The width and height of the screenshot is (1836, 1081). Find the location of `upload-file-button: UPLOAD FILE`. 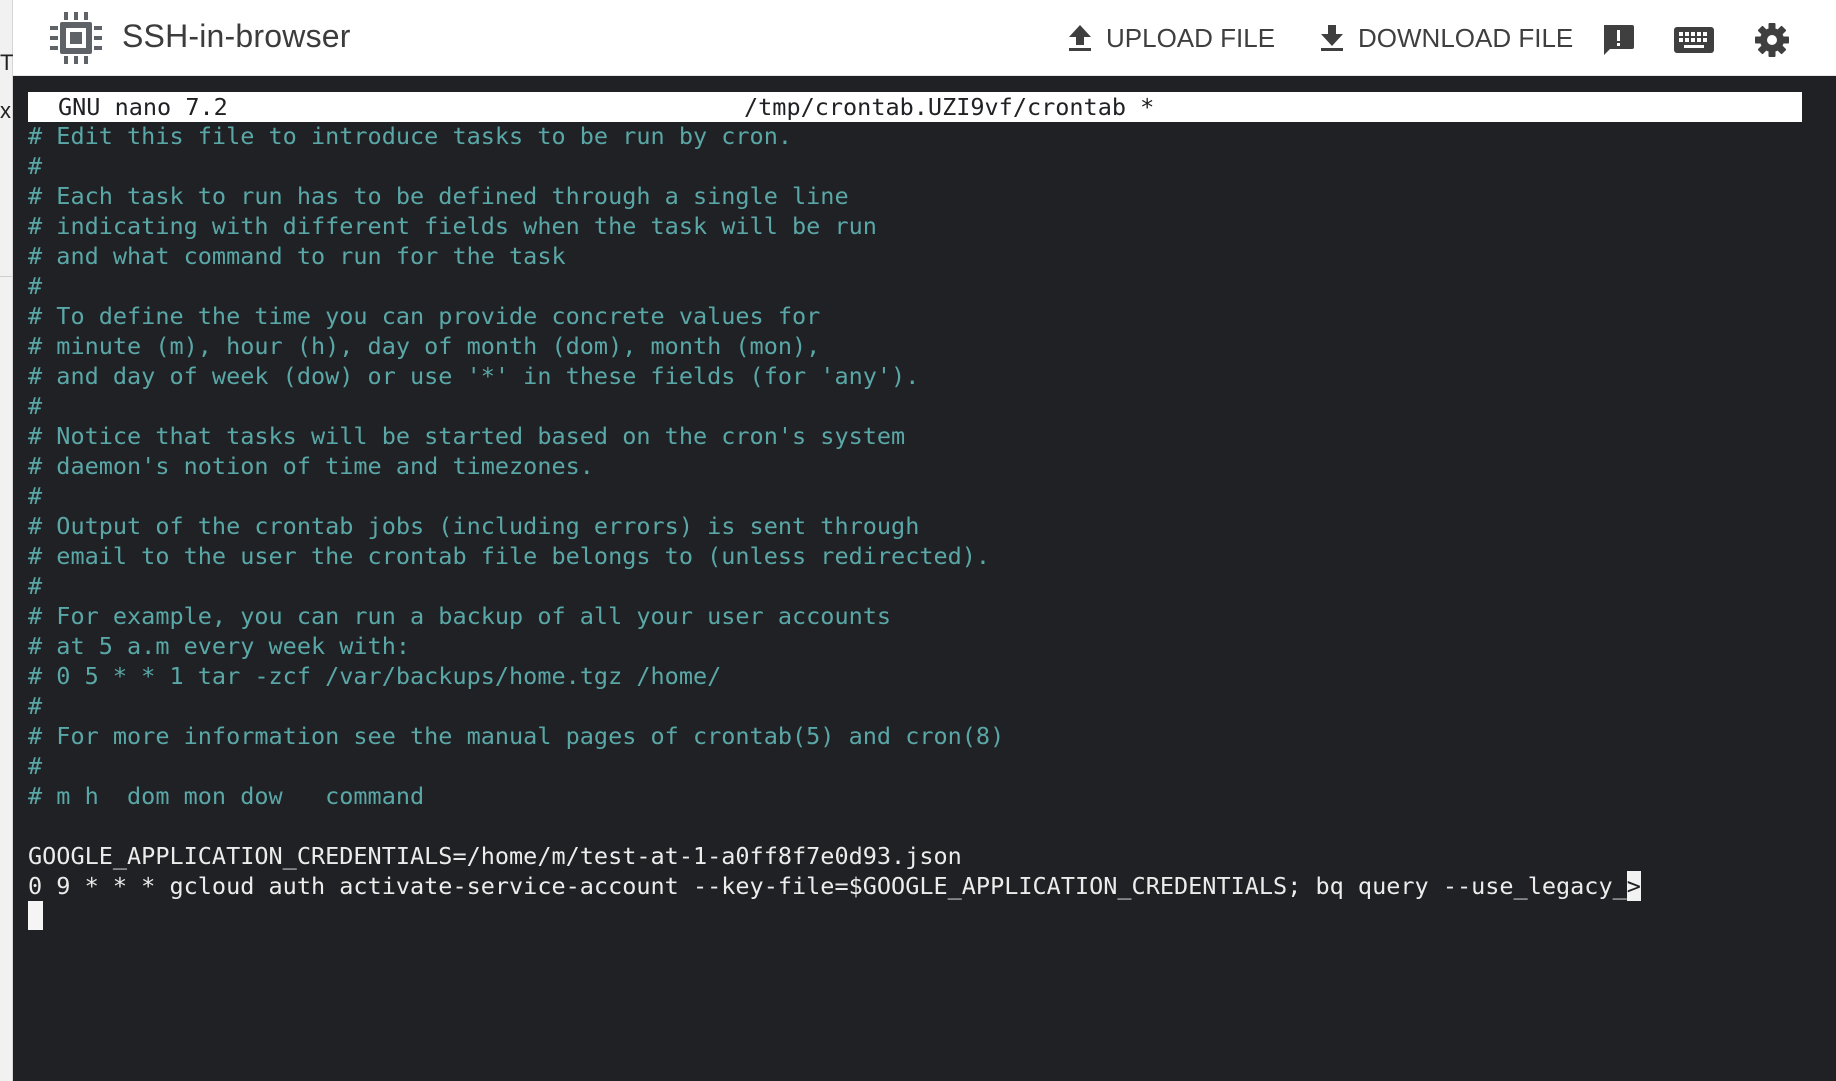

upload-file-button: UPLOAD FILE is located at coordinates (1170, 38).